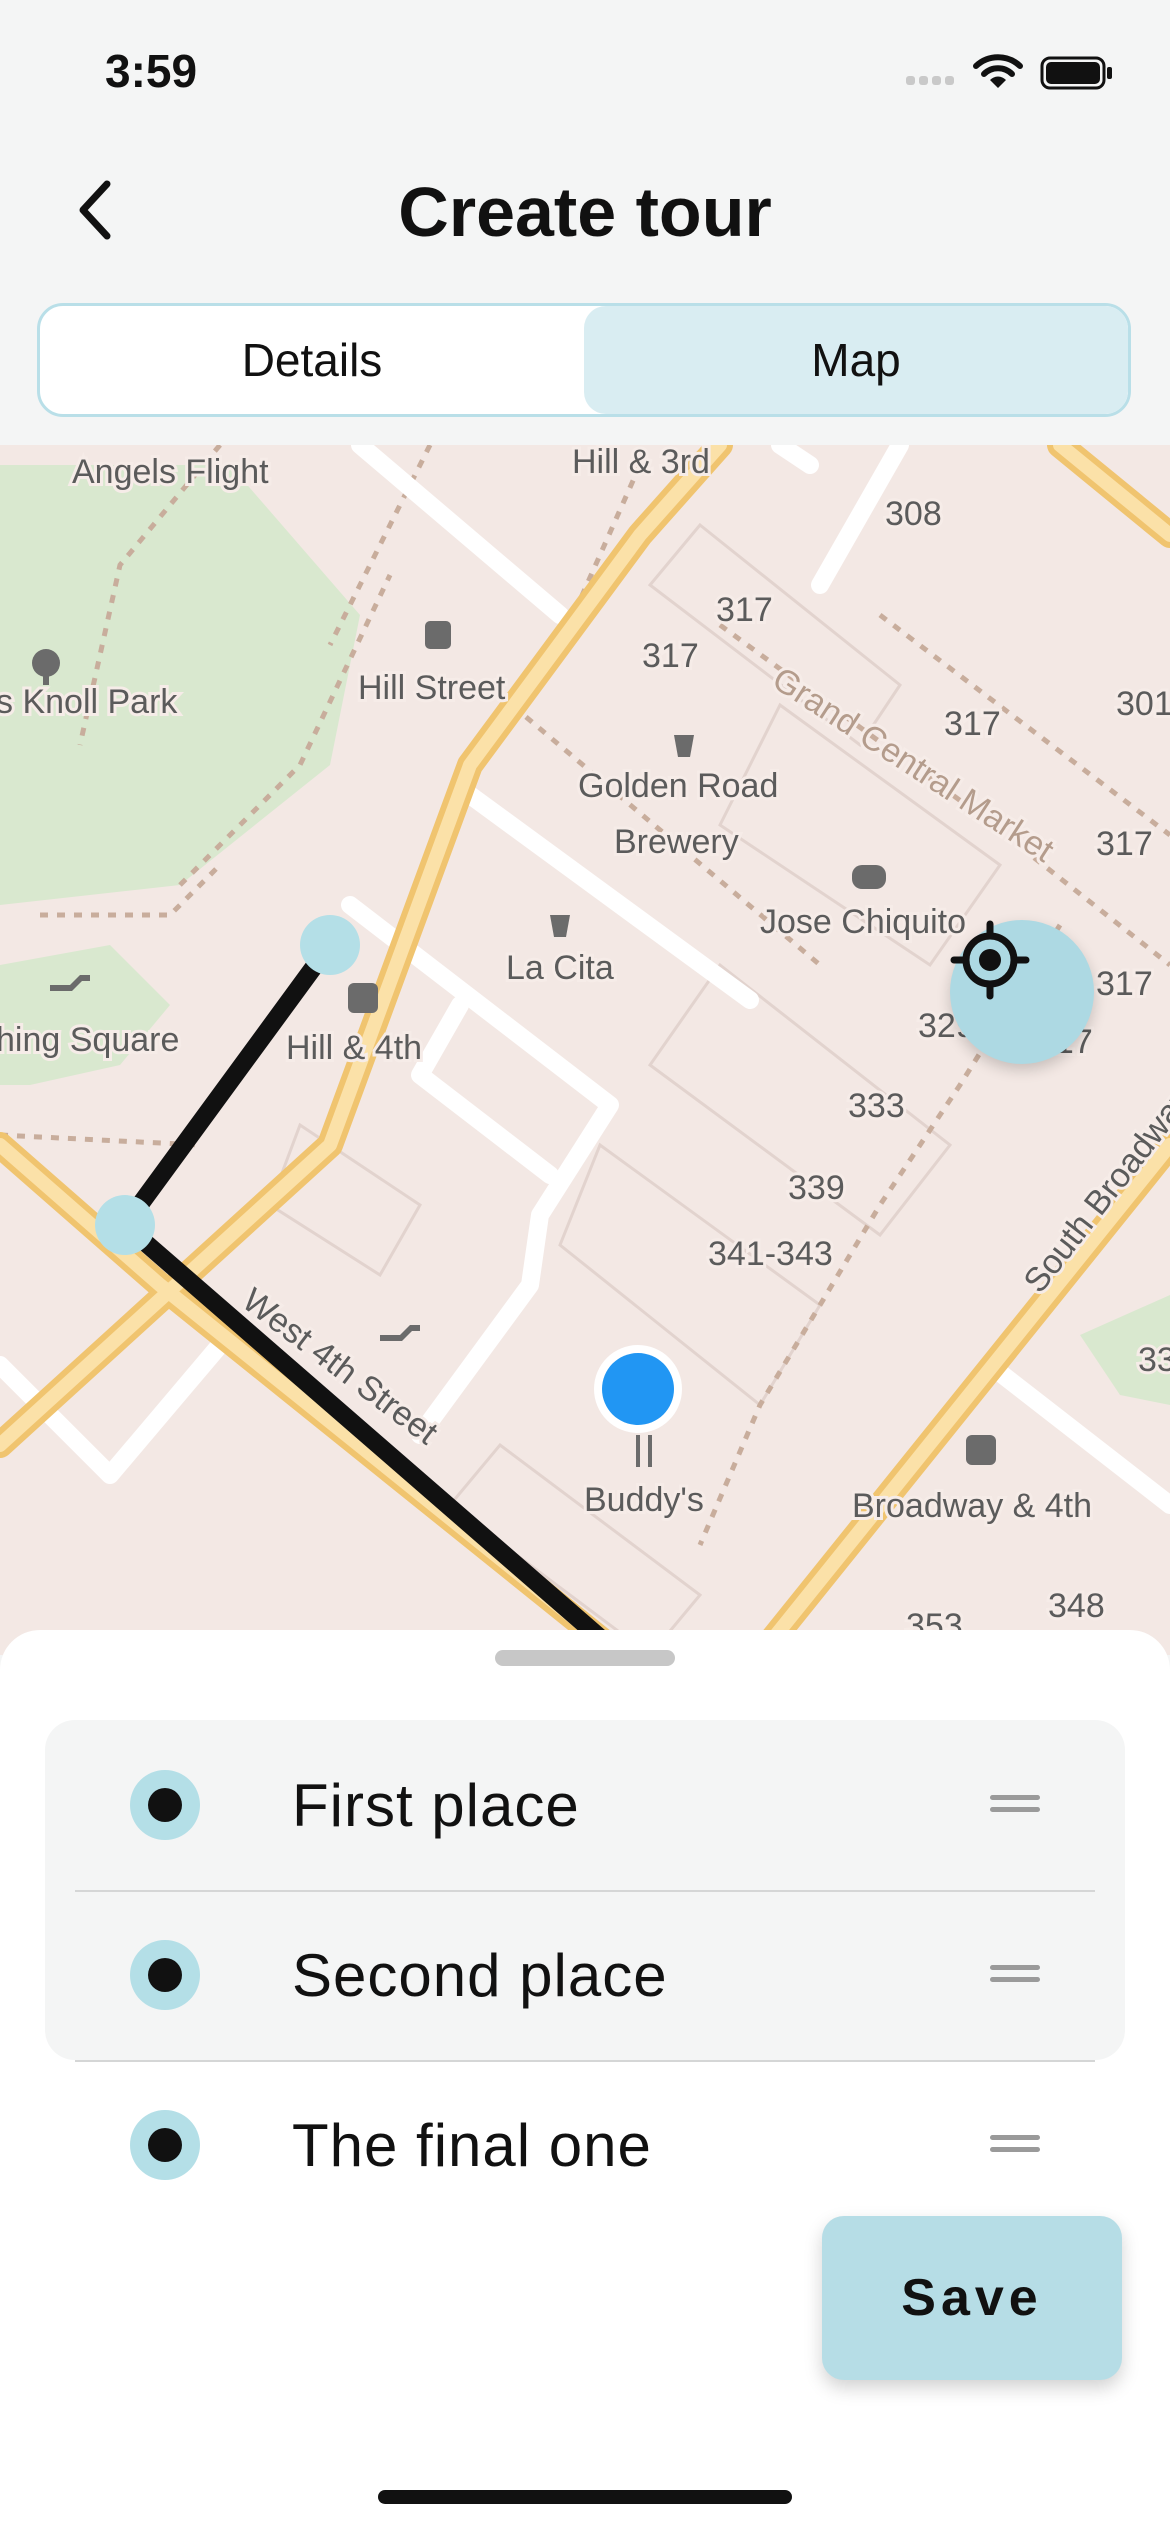  What do you see at coordinates (85, 1015) in the screenshot?
I see `park-area` at bounding box center [85, 1015].